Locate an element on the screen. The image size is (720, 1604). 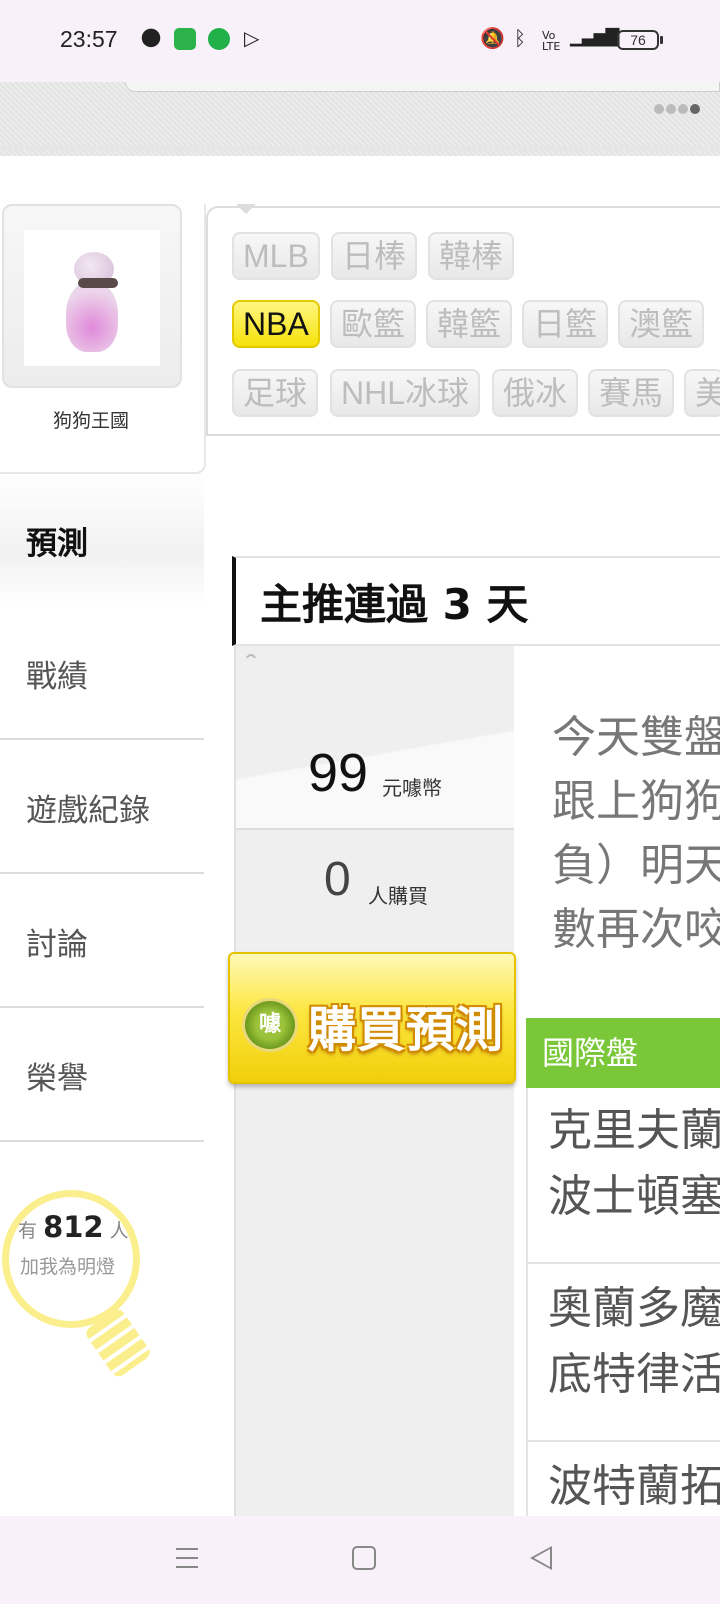
buy-prediction-label: 購買預測 is located at coordinates (406, 1030).